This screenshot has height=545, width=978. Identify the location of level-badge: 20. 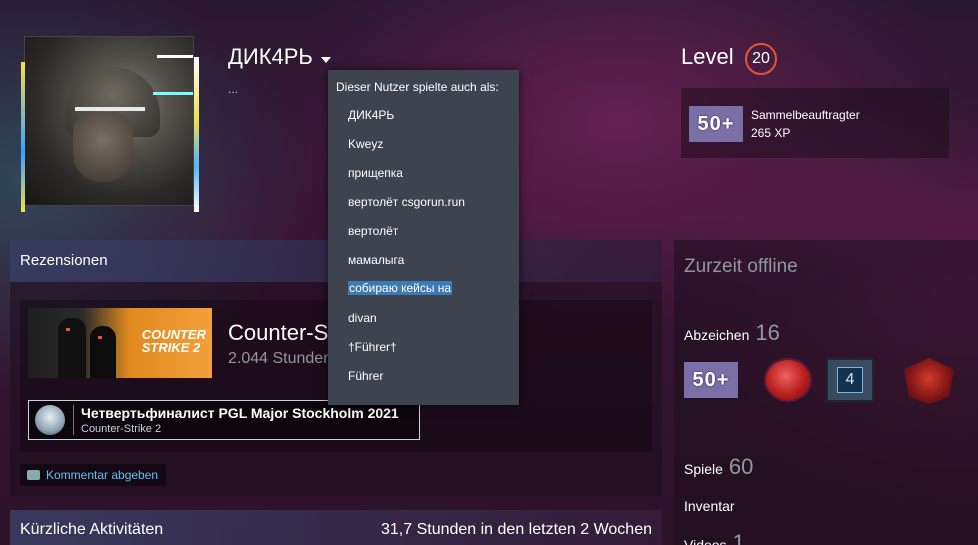
(761, 59).